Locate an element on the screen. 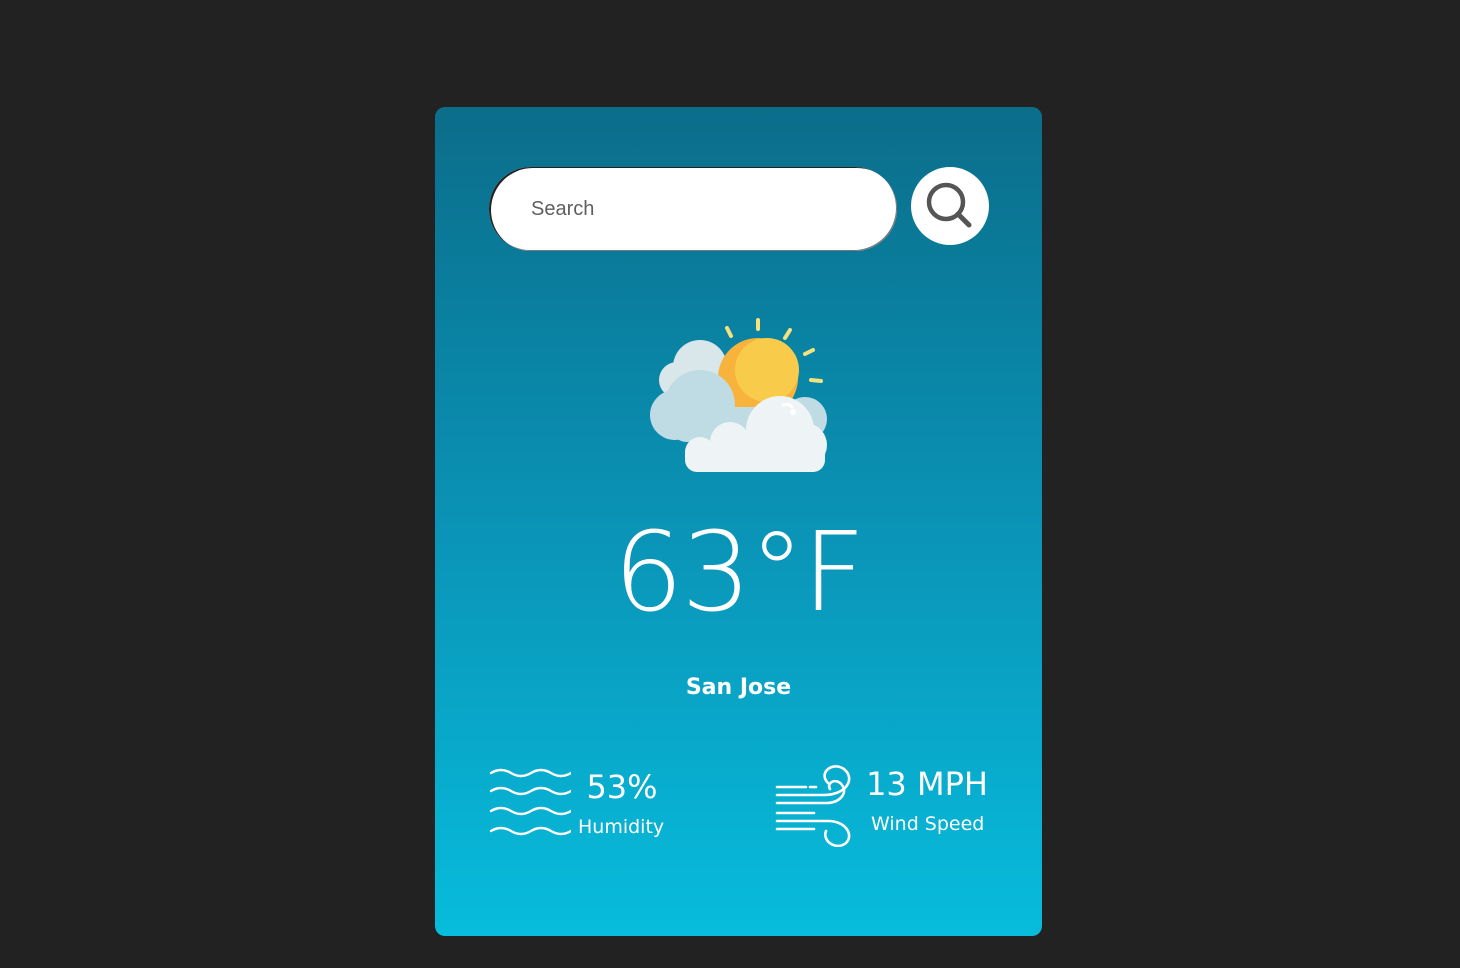  city-name: San Jose is located at coordinates (738, 687).